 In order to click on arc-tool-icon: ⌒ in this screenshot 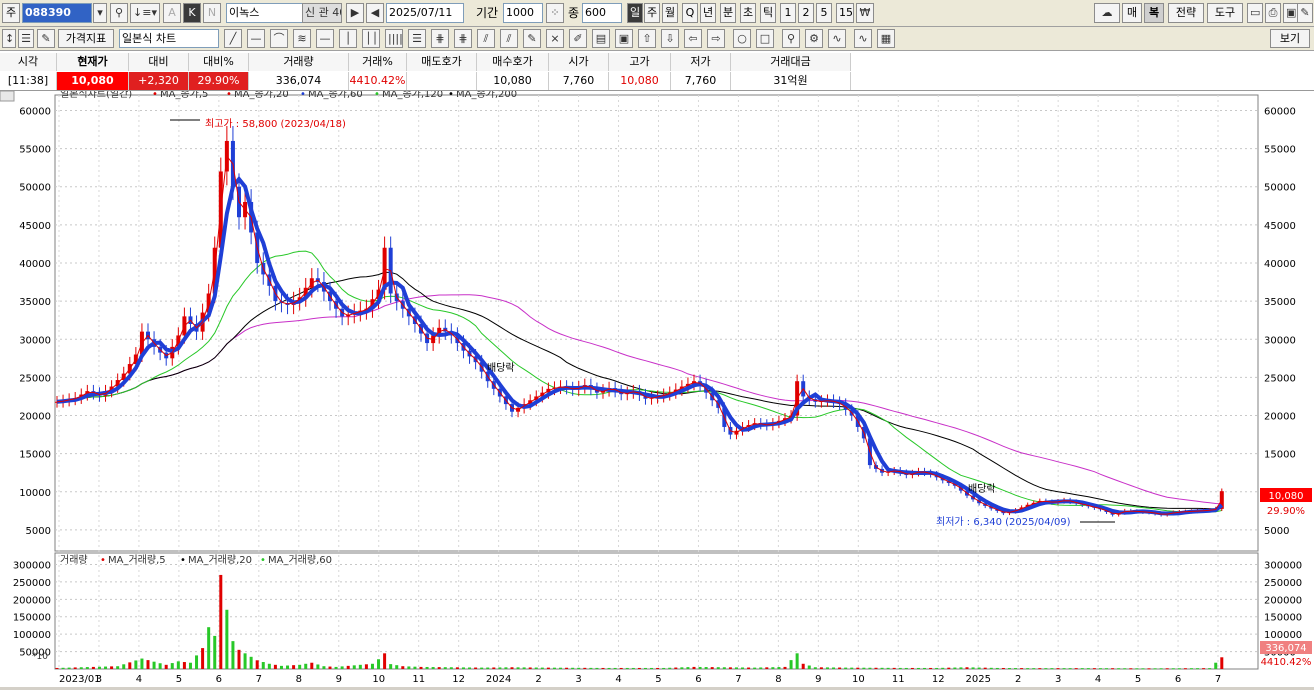, I will do `click(279, 38)`.